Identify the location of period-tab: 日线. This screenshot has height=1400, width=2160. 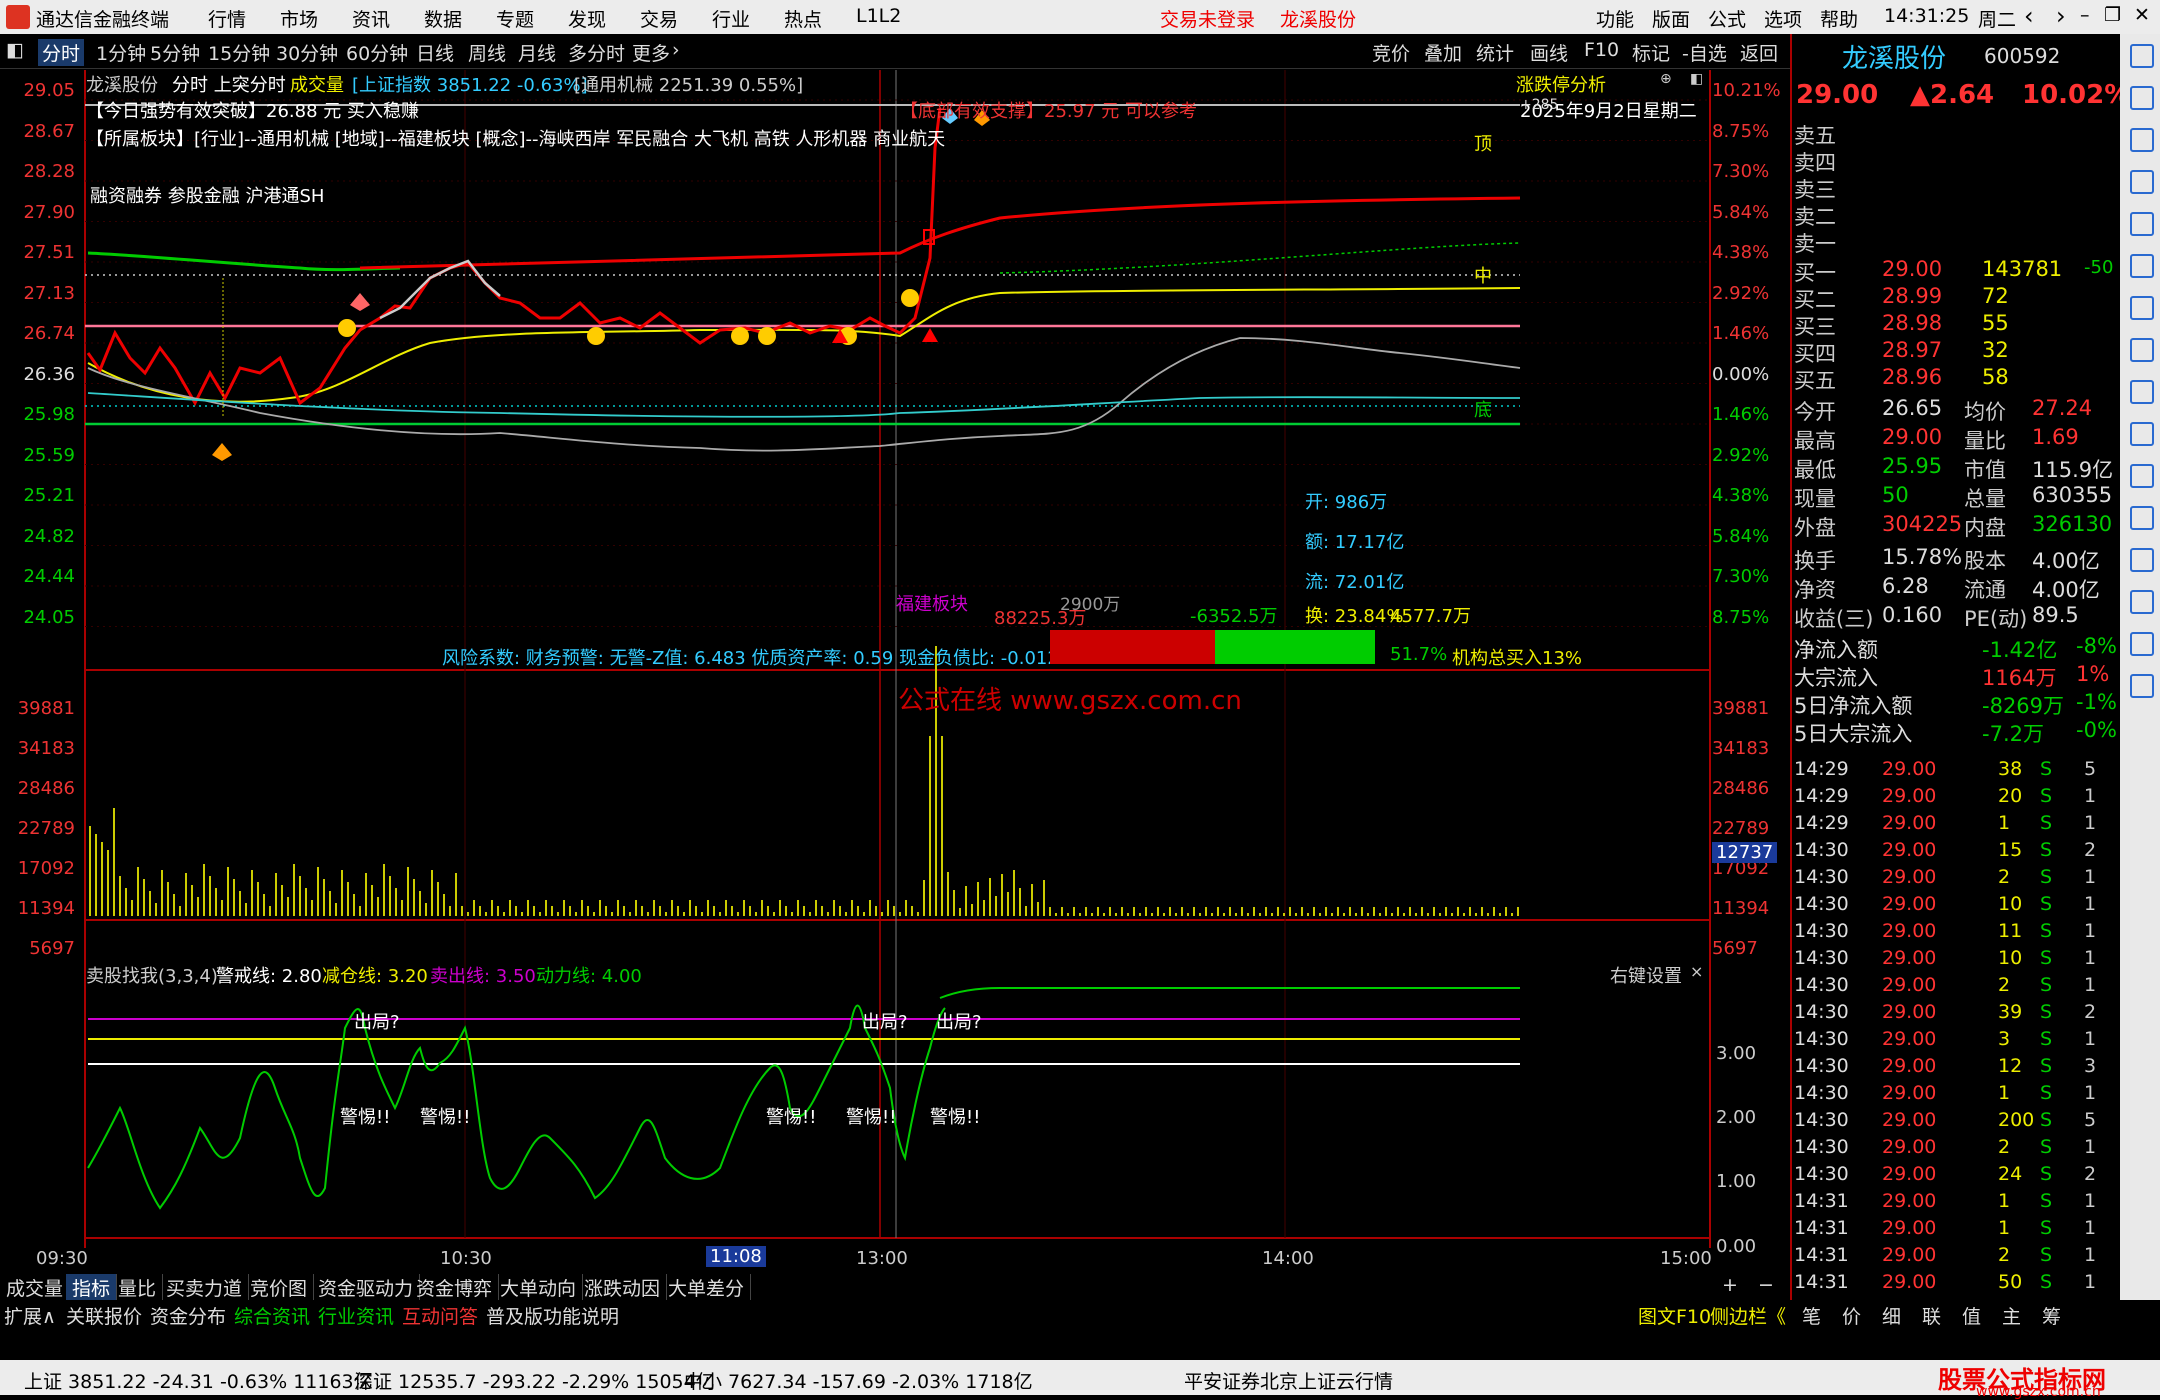
(435, 52).